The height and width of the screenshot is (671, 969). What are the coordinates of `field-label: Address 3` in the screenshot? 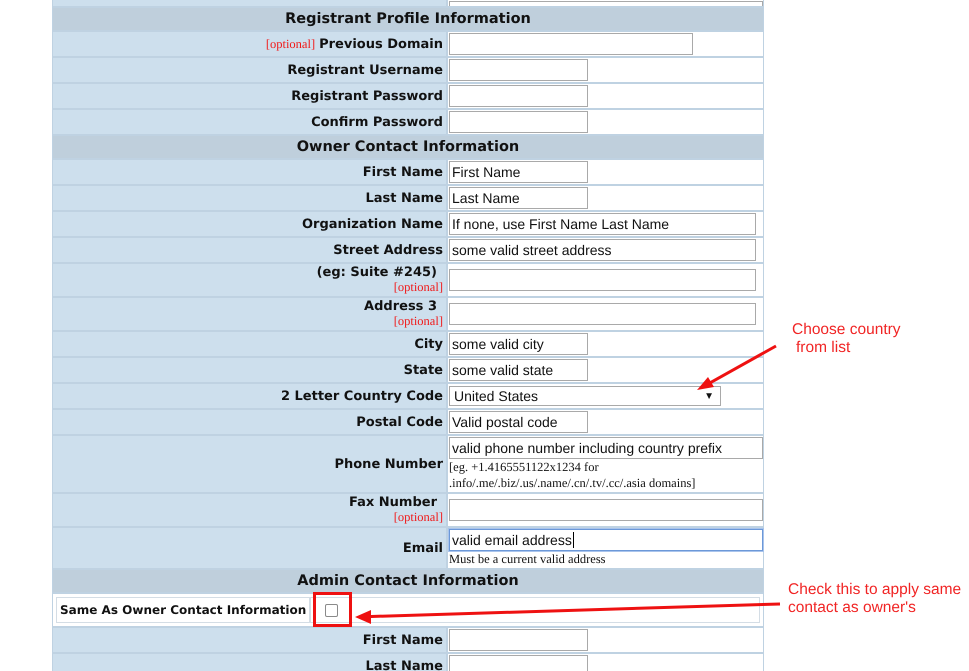 It's located at (401, 306).